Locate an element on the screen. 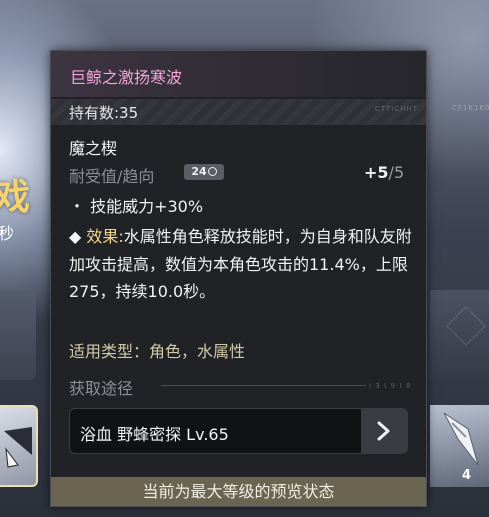 This screenshot has height=517, width=489. acquire-source-button: 浴血 野蜂密探 Lv.65 is located at coordinates (238, 431).